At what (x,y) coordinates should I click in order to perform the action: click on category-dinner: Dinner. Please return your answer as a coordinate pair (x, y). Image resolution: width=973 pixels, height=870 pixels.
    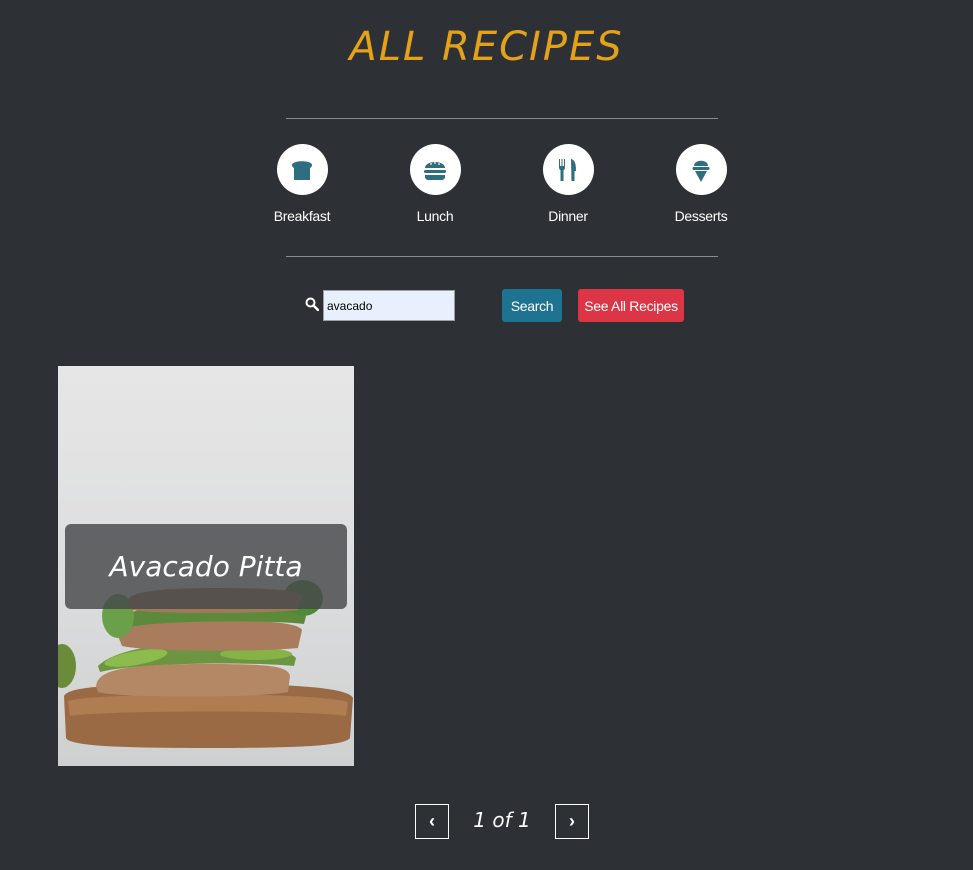
    Looking at the image, I should click on (568, 184).